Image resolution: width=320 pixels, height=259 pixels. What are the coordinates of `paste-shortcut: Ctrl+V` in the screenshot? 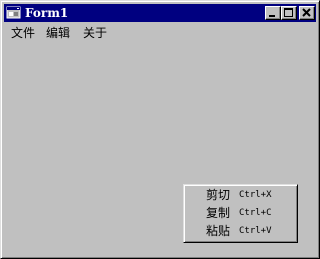 It's located at (255, 231).